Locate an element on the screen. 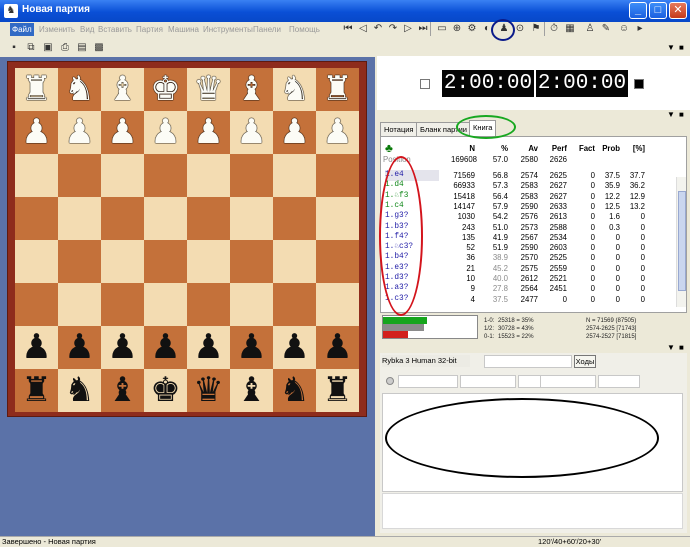  app-icon: ♞ is located at coordinates (11, 11).